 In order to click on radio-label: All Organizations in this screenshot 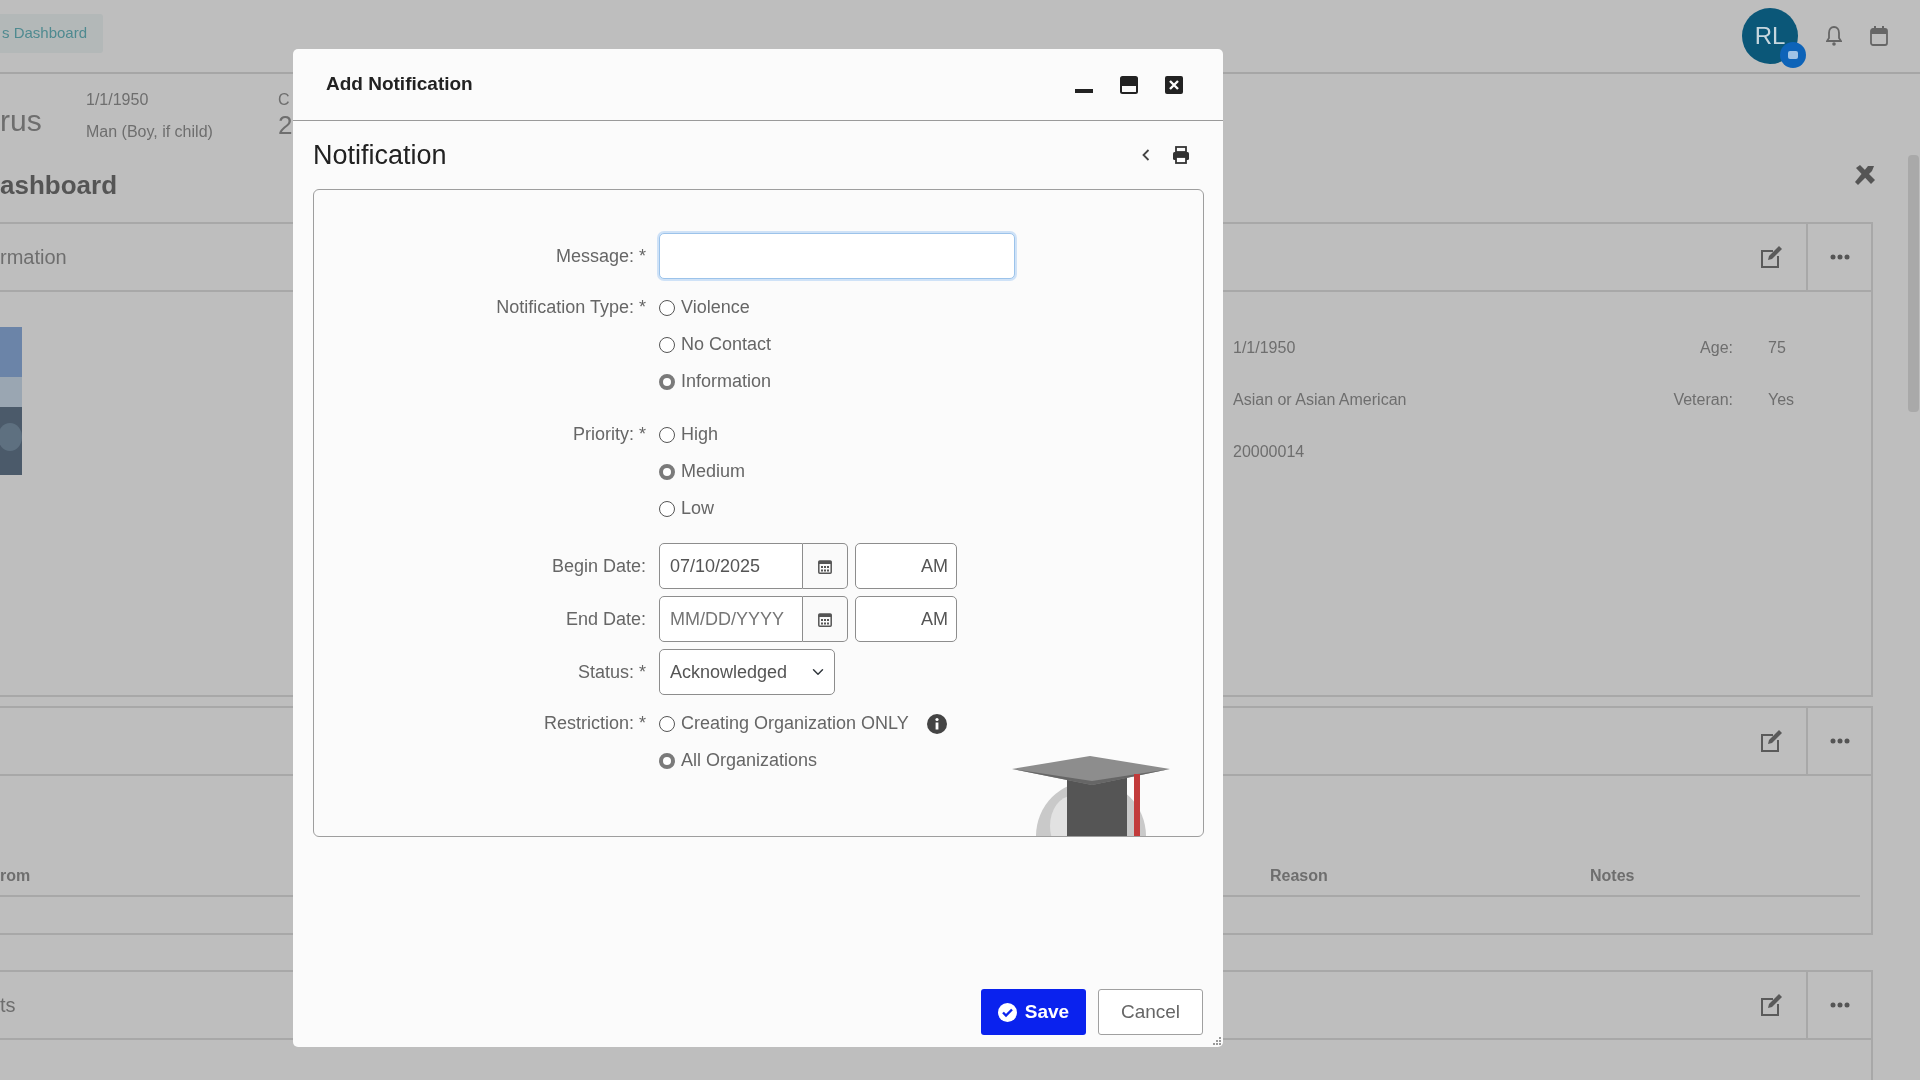, I will do `click(749, 760)`.